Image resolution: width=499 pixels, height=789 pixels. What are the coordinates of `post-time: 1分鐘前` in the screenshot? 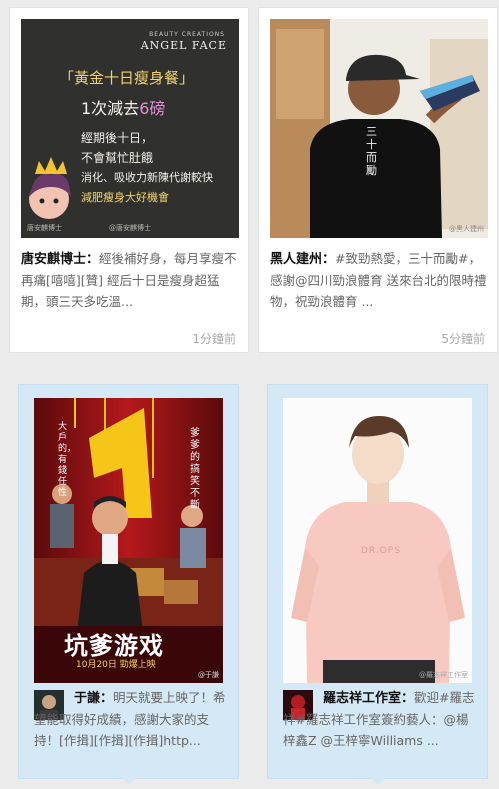 It's located at (214, 339).